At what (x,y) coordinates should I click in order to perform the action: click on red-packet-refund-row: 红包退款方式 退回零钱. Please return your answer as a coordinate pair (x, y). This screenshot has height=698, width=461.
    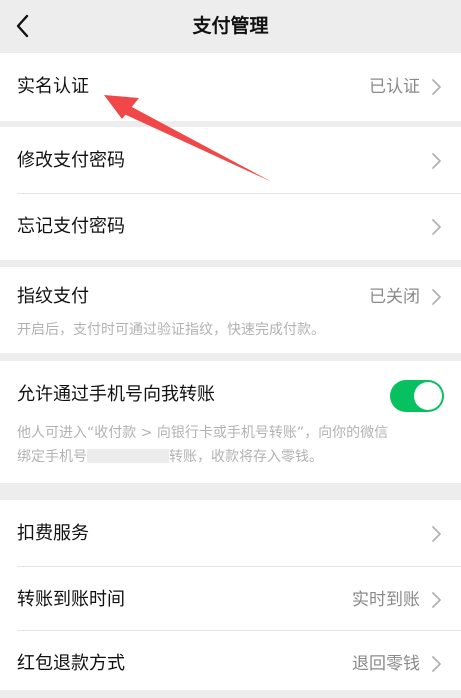
    Looking at the image, I should click on (230, 664).